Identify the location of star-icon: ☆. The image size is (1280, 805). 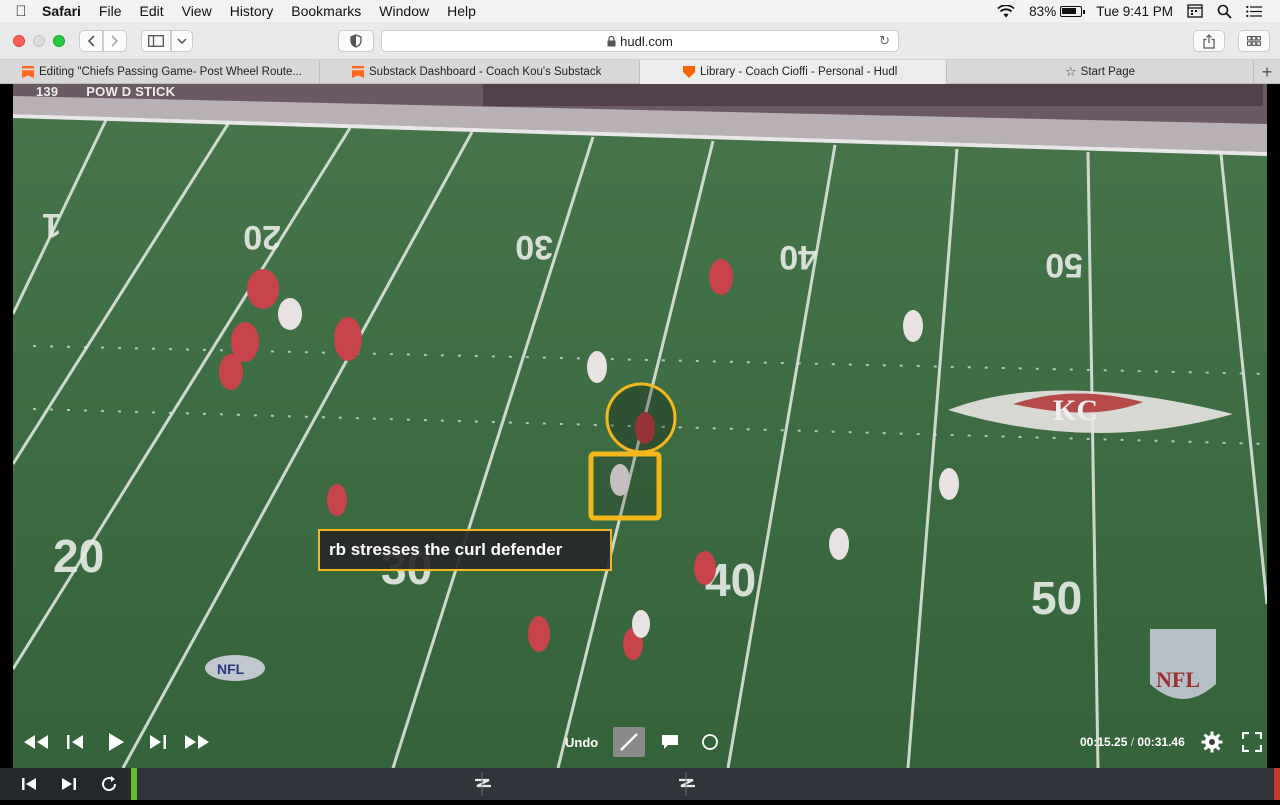
(1071, 71).